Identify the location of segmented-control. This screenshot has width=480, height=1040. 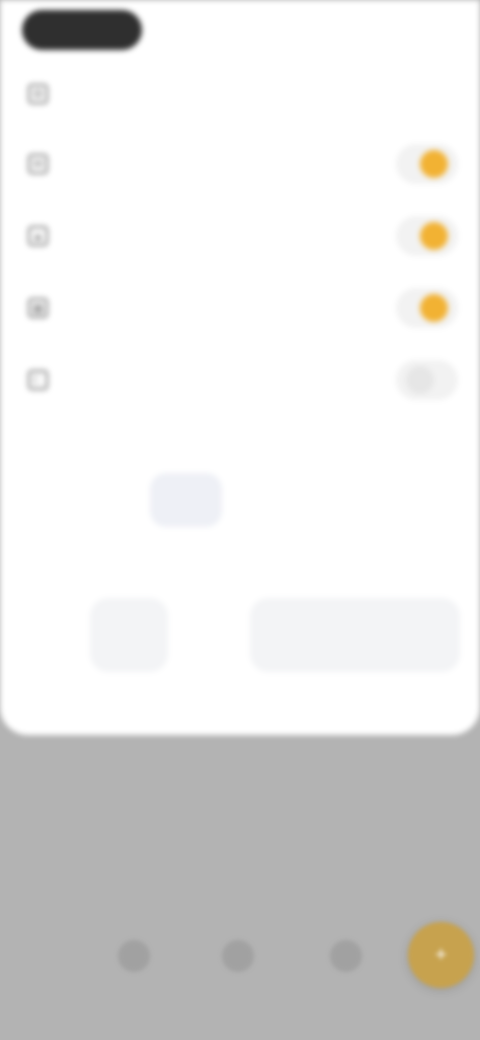
(300, 500).